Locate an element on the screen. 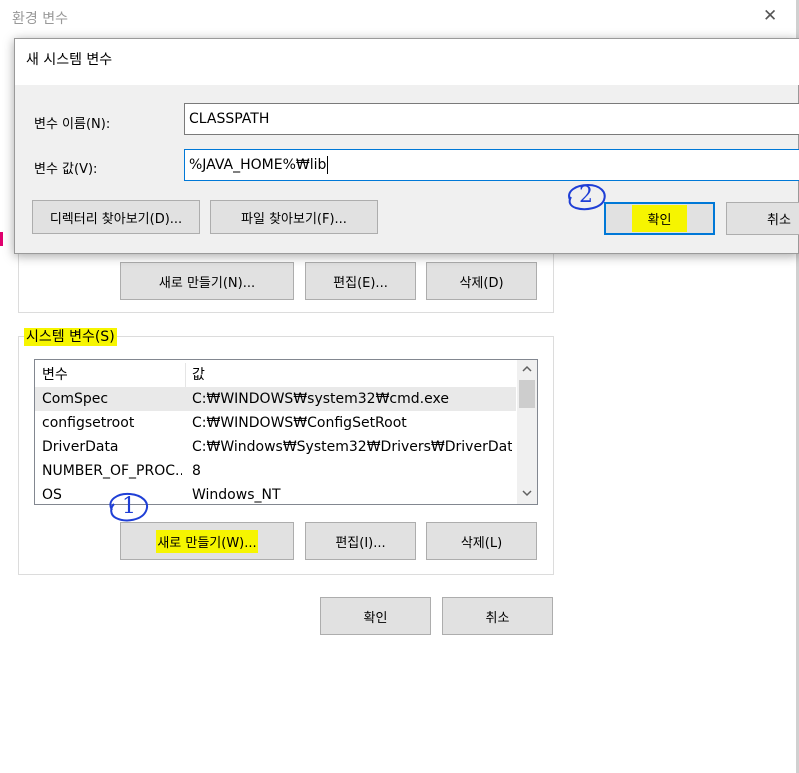 This screenshot has height=773, width=799. table-row: NUMBER_OF_PROC... 8 is located at coordinates (275, 471).